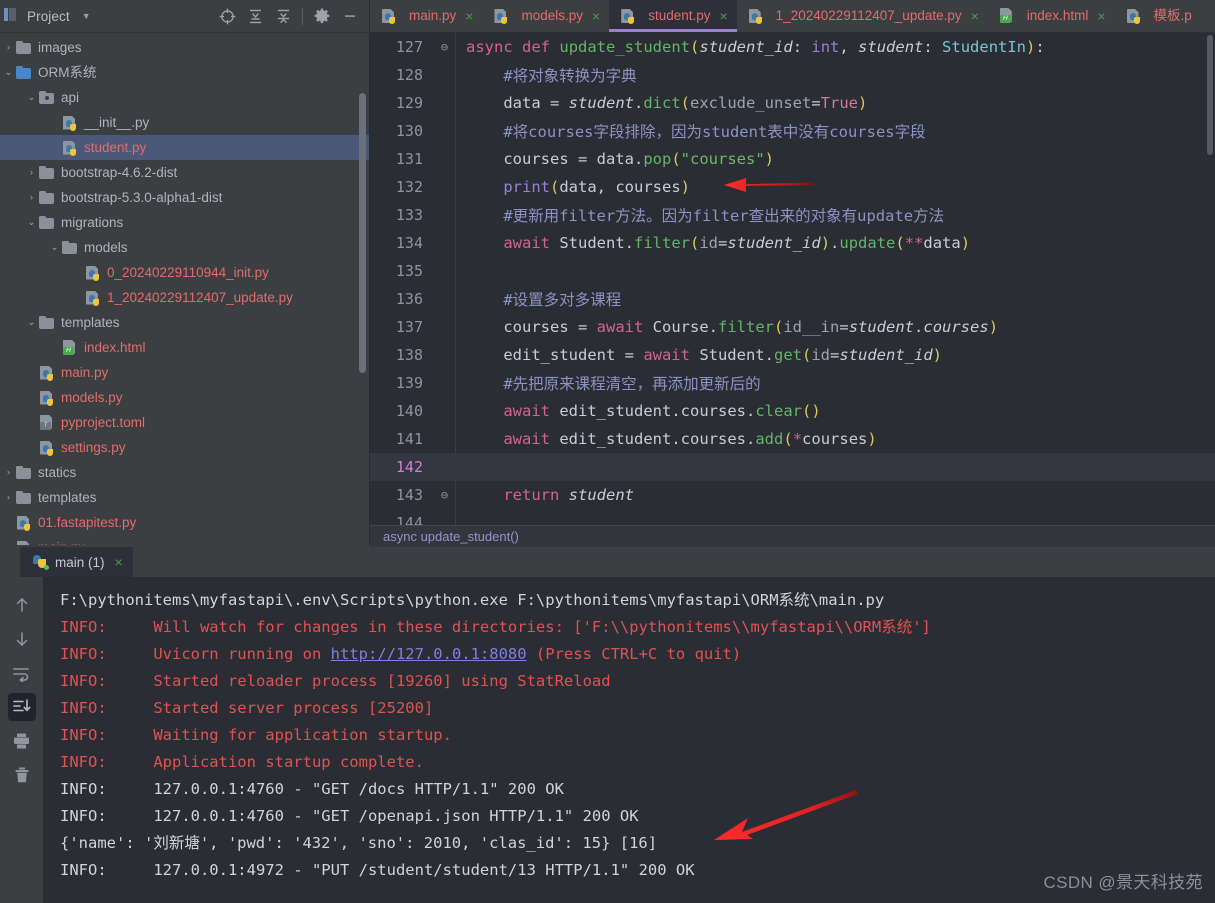 The width and height of the screenshot is (1215, 903). I want to click on code-line: 130 #将courses字段排除，因为student表中没有courses字段, so click(792, 131).